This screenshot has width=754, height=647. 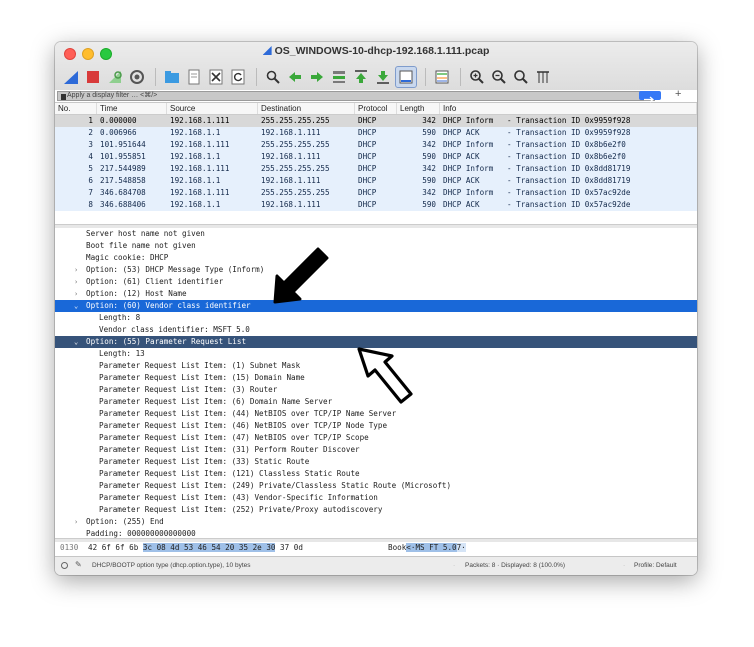 I want to click on annotation-overlay, so click(x=343, y=325).